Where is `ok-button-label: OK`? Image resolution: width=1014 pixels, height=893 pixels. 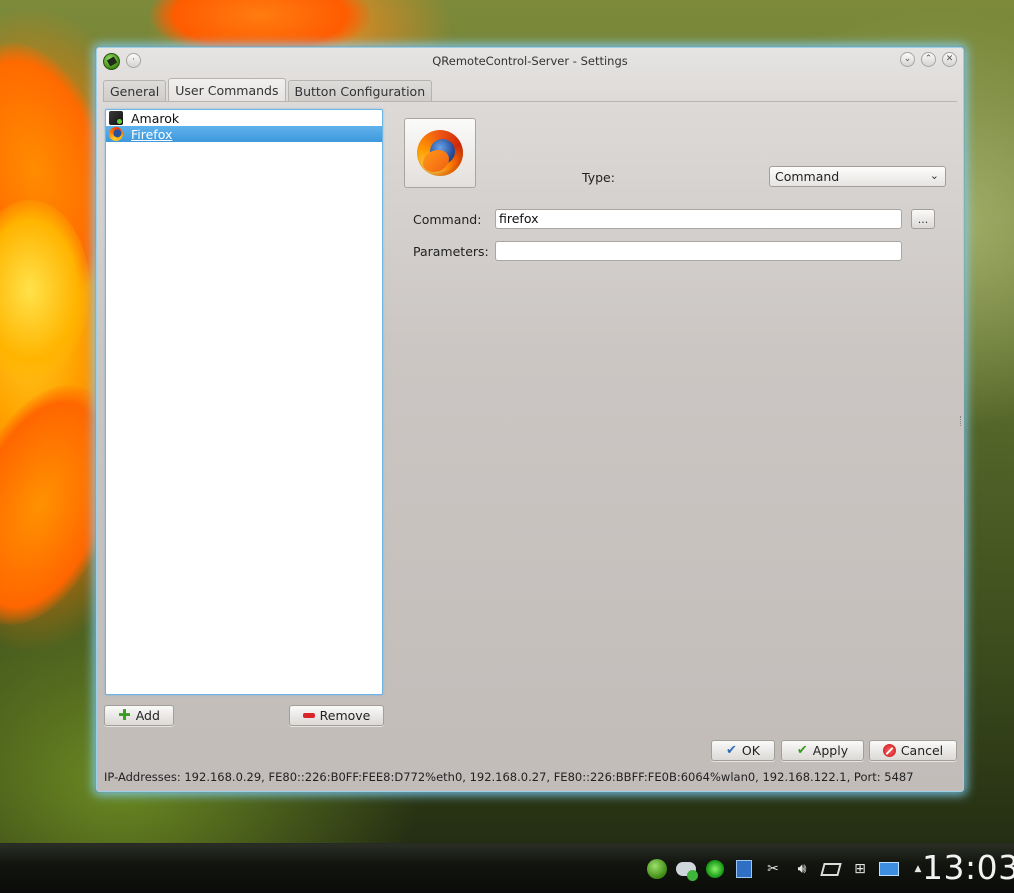 ok-button-label: OK is located at coordinates (750, 750).